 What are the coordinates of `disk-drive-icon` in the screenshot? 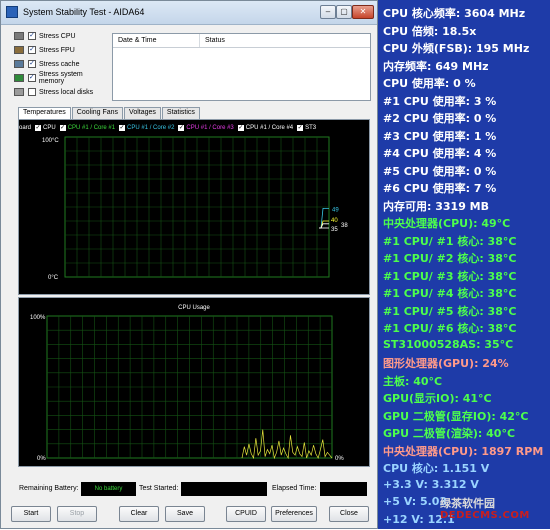 It's located at (19, 92).